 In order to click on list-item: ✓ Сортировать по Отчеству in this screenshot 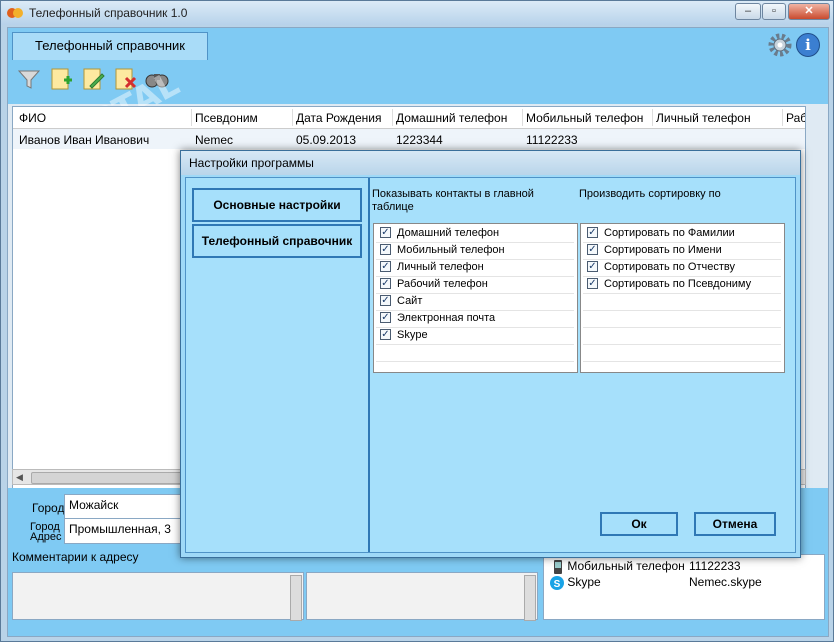, I will do `click(682, 268)`.